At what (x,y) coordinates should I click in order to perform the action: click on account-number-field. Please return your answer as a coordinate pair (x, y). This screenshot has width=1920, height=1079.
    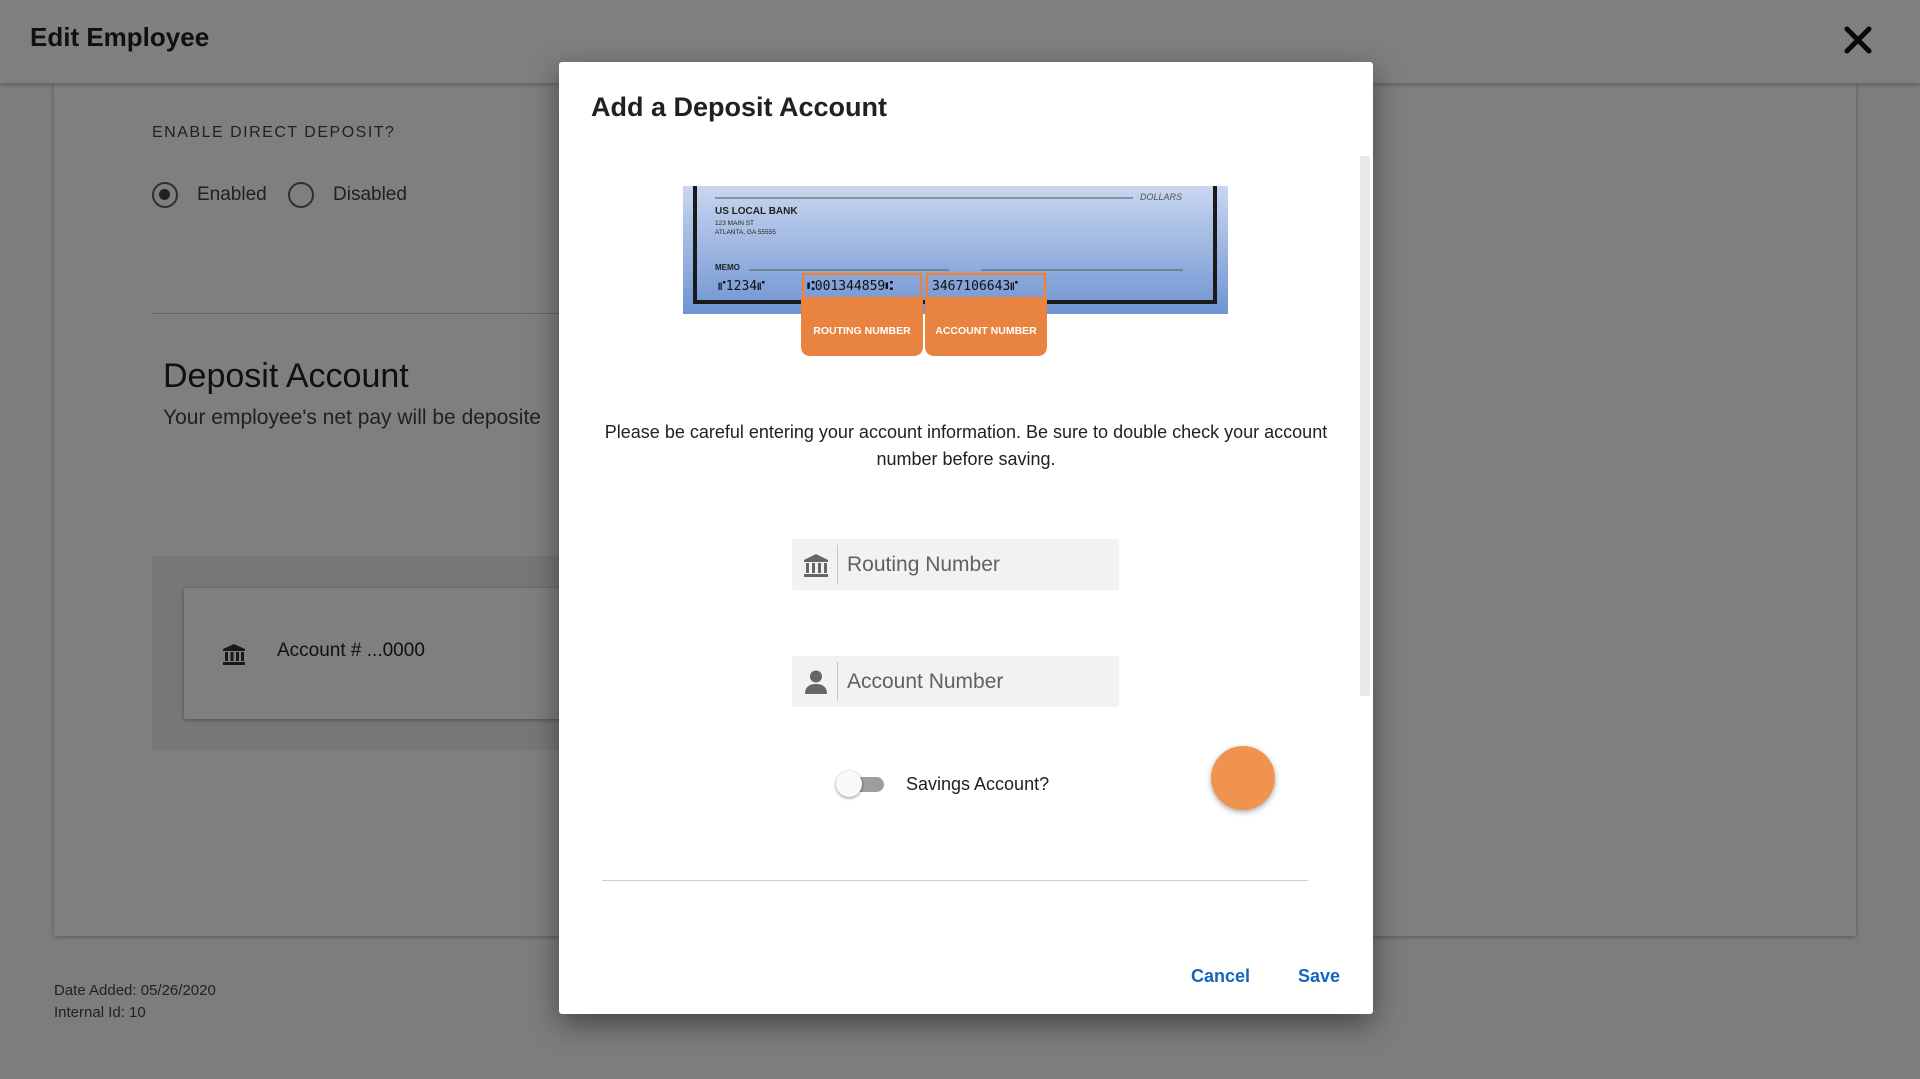
    Looking at the image, I should click on (955, 681).